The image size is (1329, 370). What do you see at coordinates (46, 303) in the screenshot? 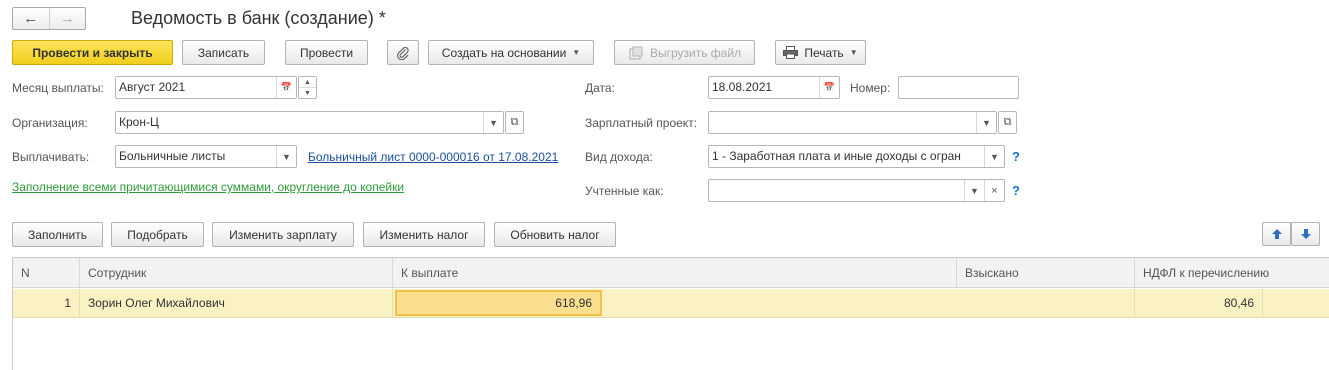
I see `cell-n: 1` at bounding box center [46, 303].